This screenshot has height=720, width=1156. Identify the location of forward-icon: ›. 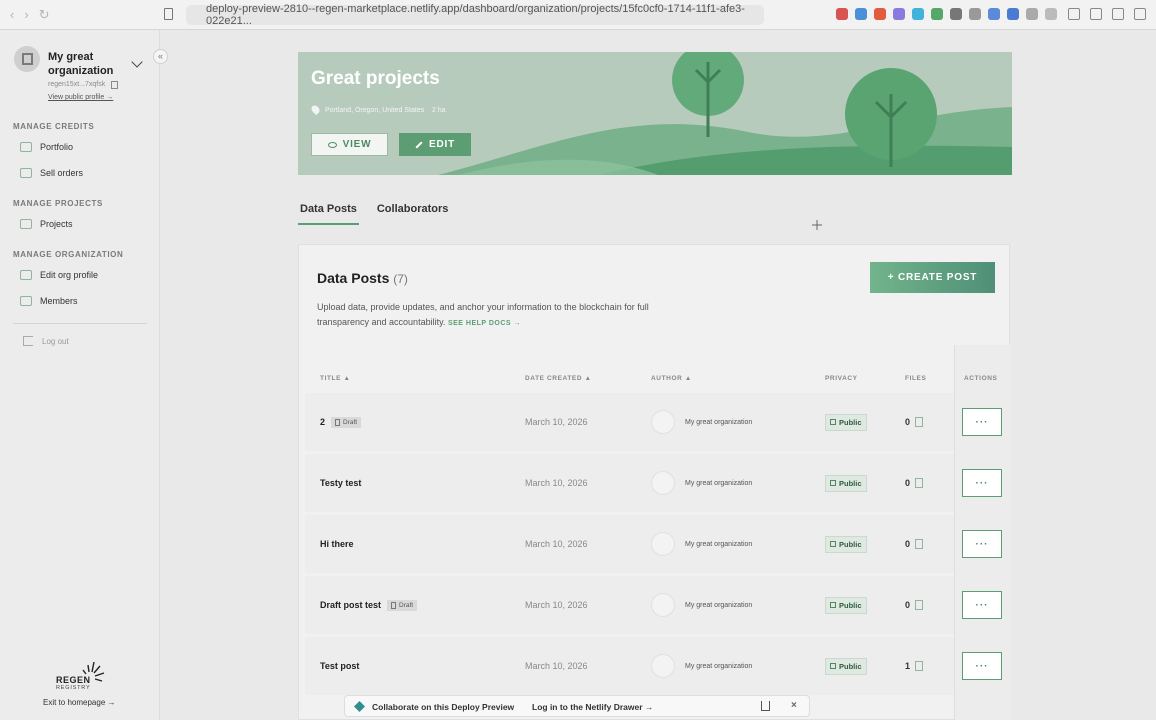
(26, 15).